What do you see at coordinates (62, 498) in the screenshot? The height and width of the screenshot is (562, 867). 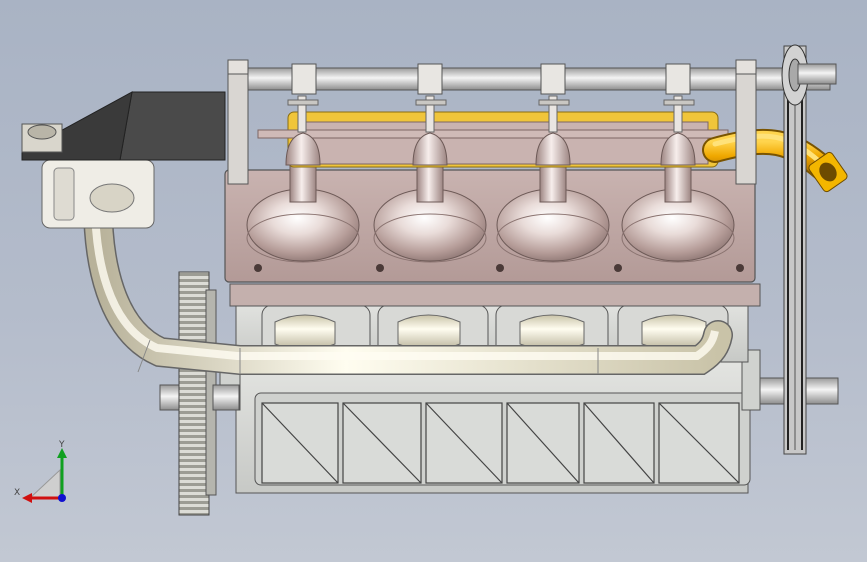 I see `triad-z-axis` at bounding box center [62, 498].